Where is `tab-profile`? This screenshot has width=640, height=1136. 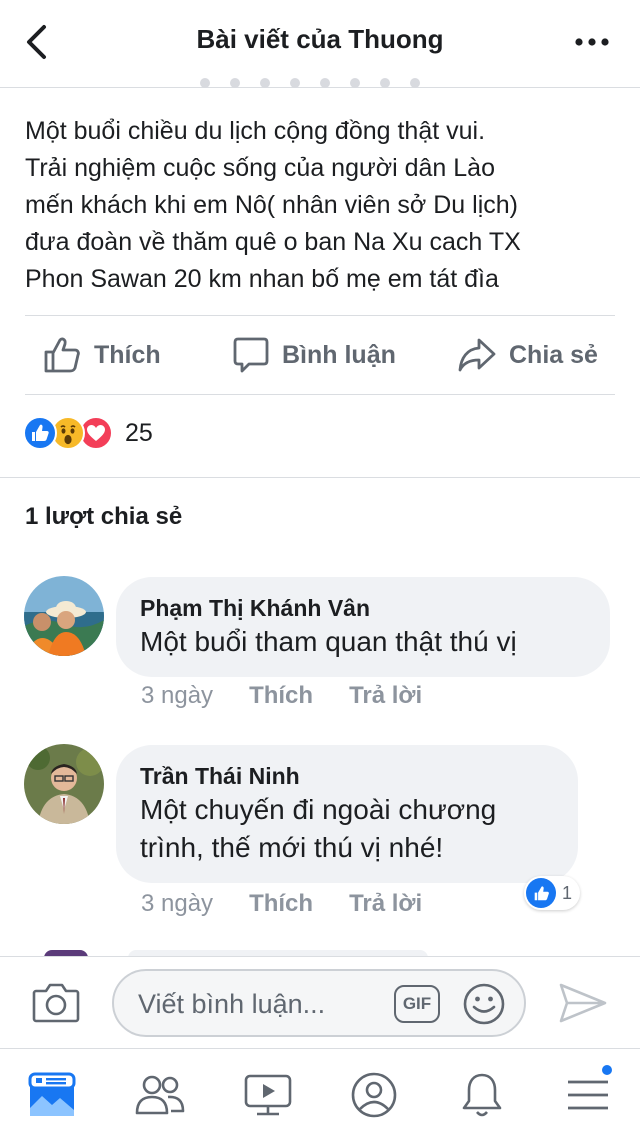
tab-profile is located at coordinates (374, 1095).